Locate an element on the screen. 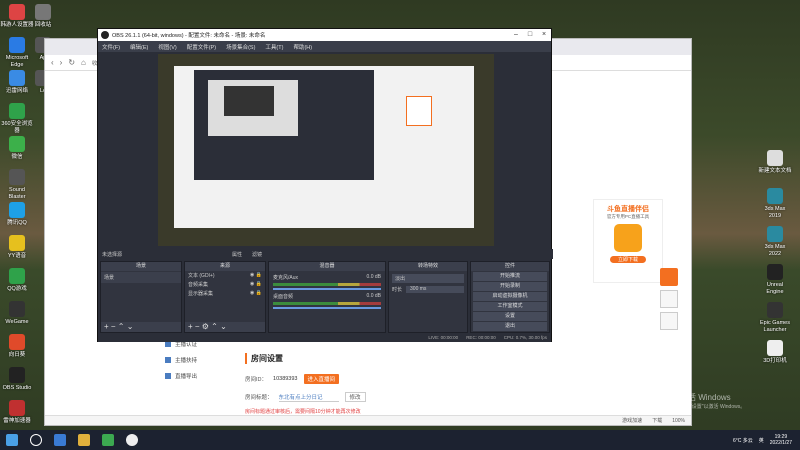 This screenshot has height=450, width=800. room-id-value: 10389393 is located at coordinates (285, 379).